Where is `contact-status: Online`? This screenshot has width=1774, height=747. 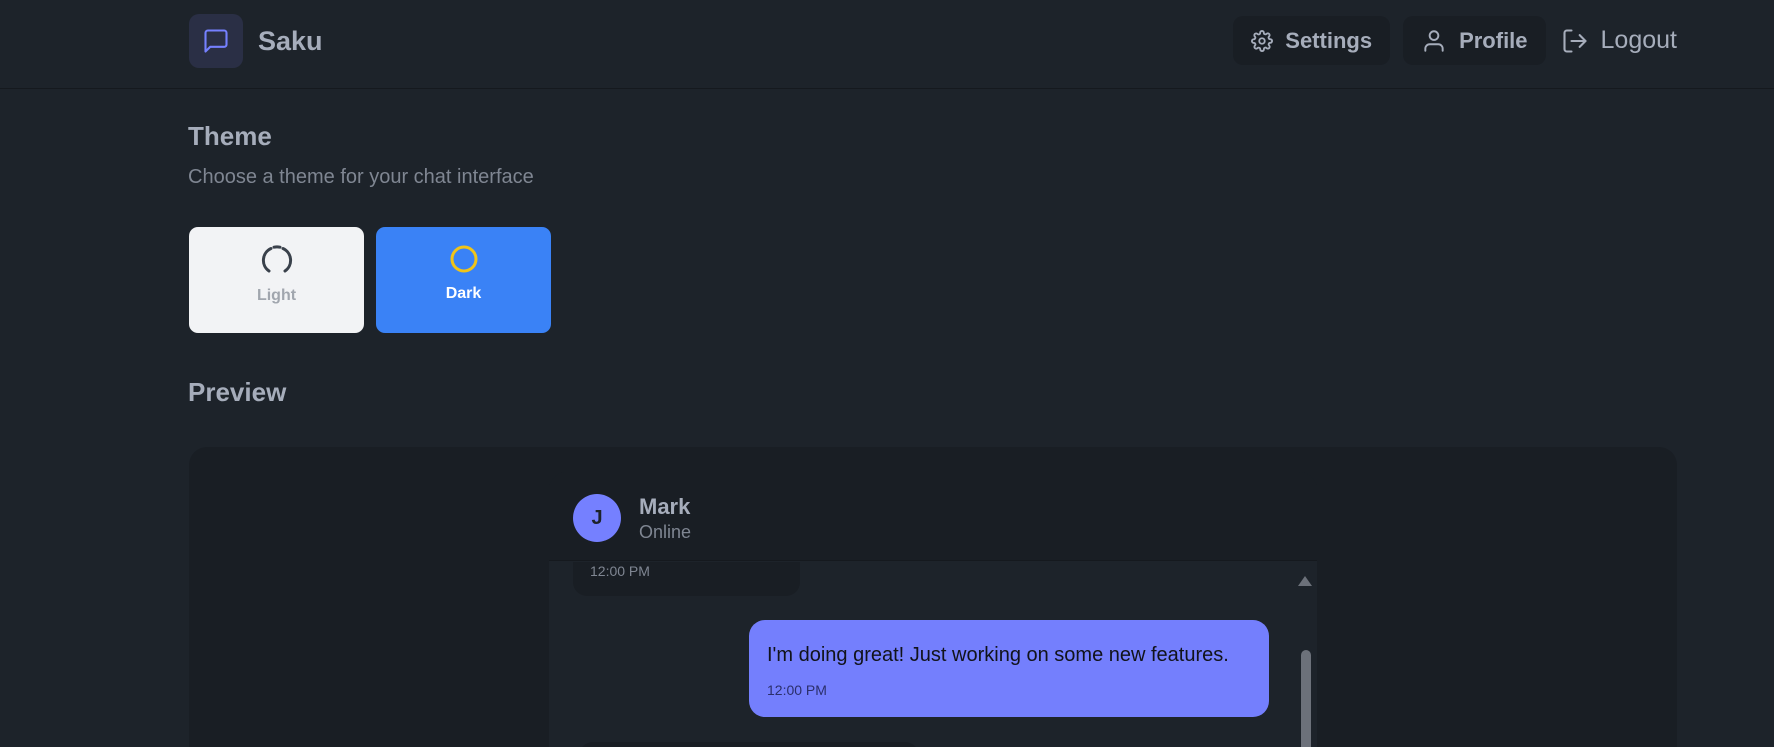 contact-status: Online is located at coordinates (665, 532).